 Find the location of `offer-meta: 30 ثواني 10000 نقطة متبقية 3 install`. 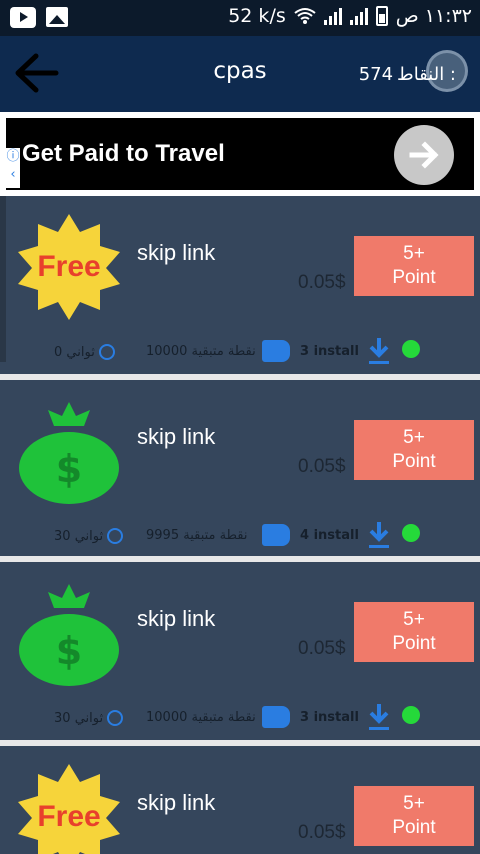

offer-meta: 30 ثواني 10000 نقطة متبقية 3 install is located at coordinates (264, 719).